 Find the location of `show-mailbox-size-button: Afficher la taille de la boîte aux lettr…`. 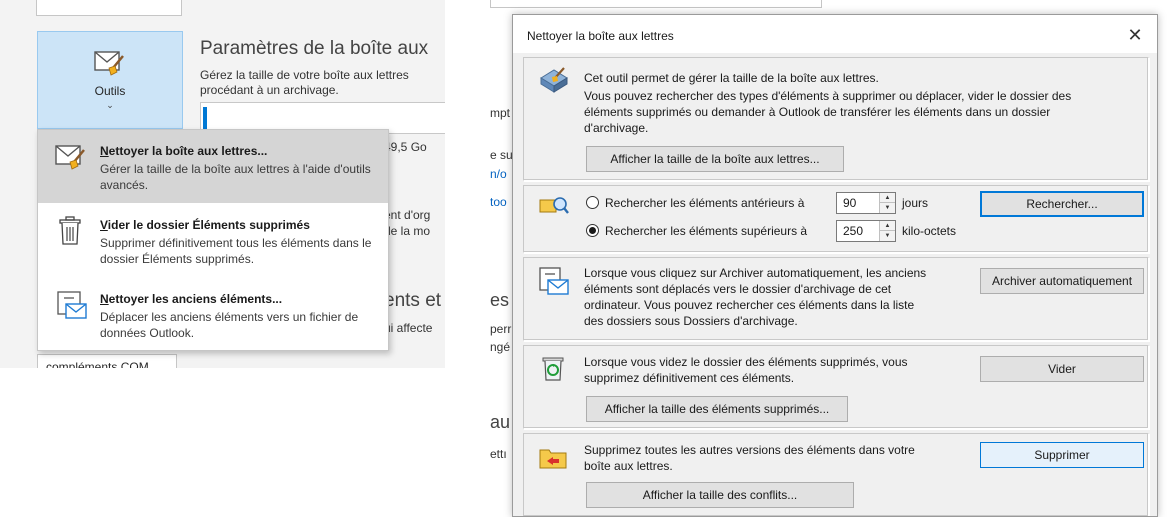

show-mailbox-size-button: Afficher la taille de la boîte aux lettr… is located at coordinates (715, 159).